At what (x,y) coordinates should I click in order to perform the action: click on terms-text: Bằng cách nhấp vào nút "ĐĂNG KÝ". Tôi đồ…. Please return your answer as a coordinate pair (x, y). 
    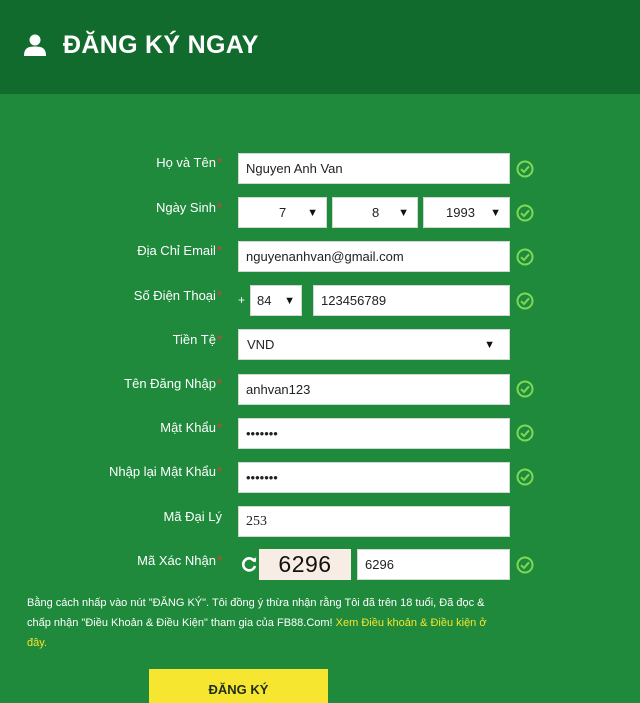
    Looking at the image, I should click on (257, 623).